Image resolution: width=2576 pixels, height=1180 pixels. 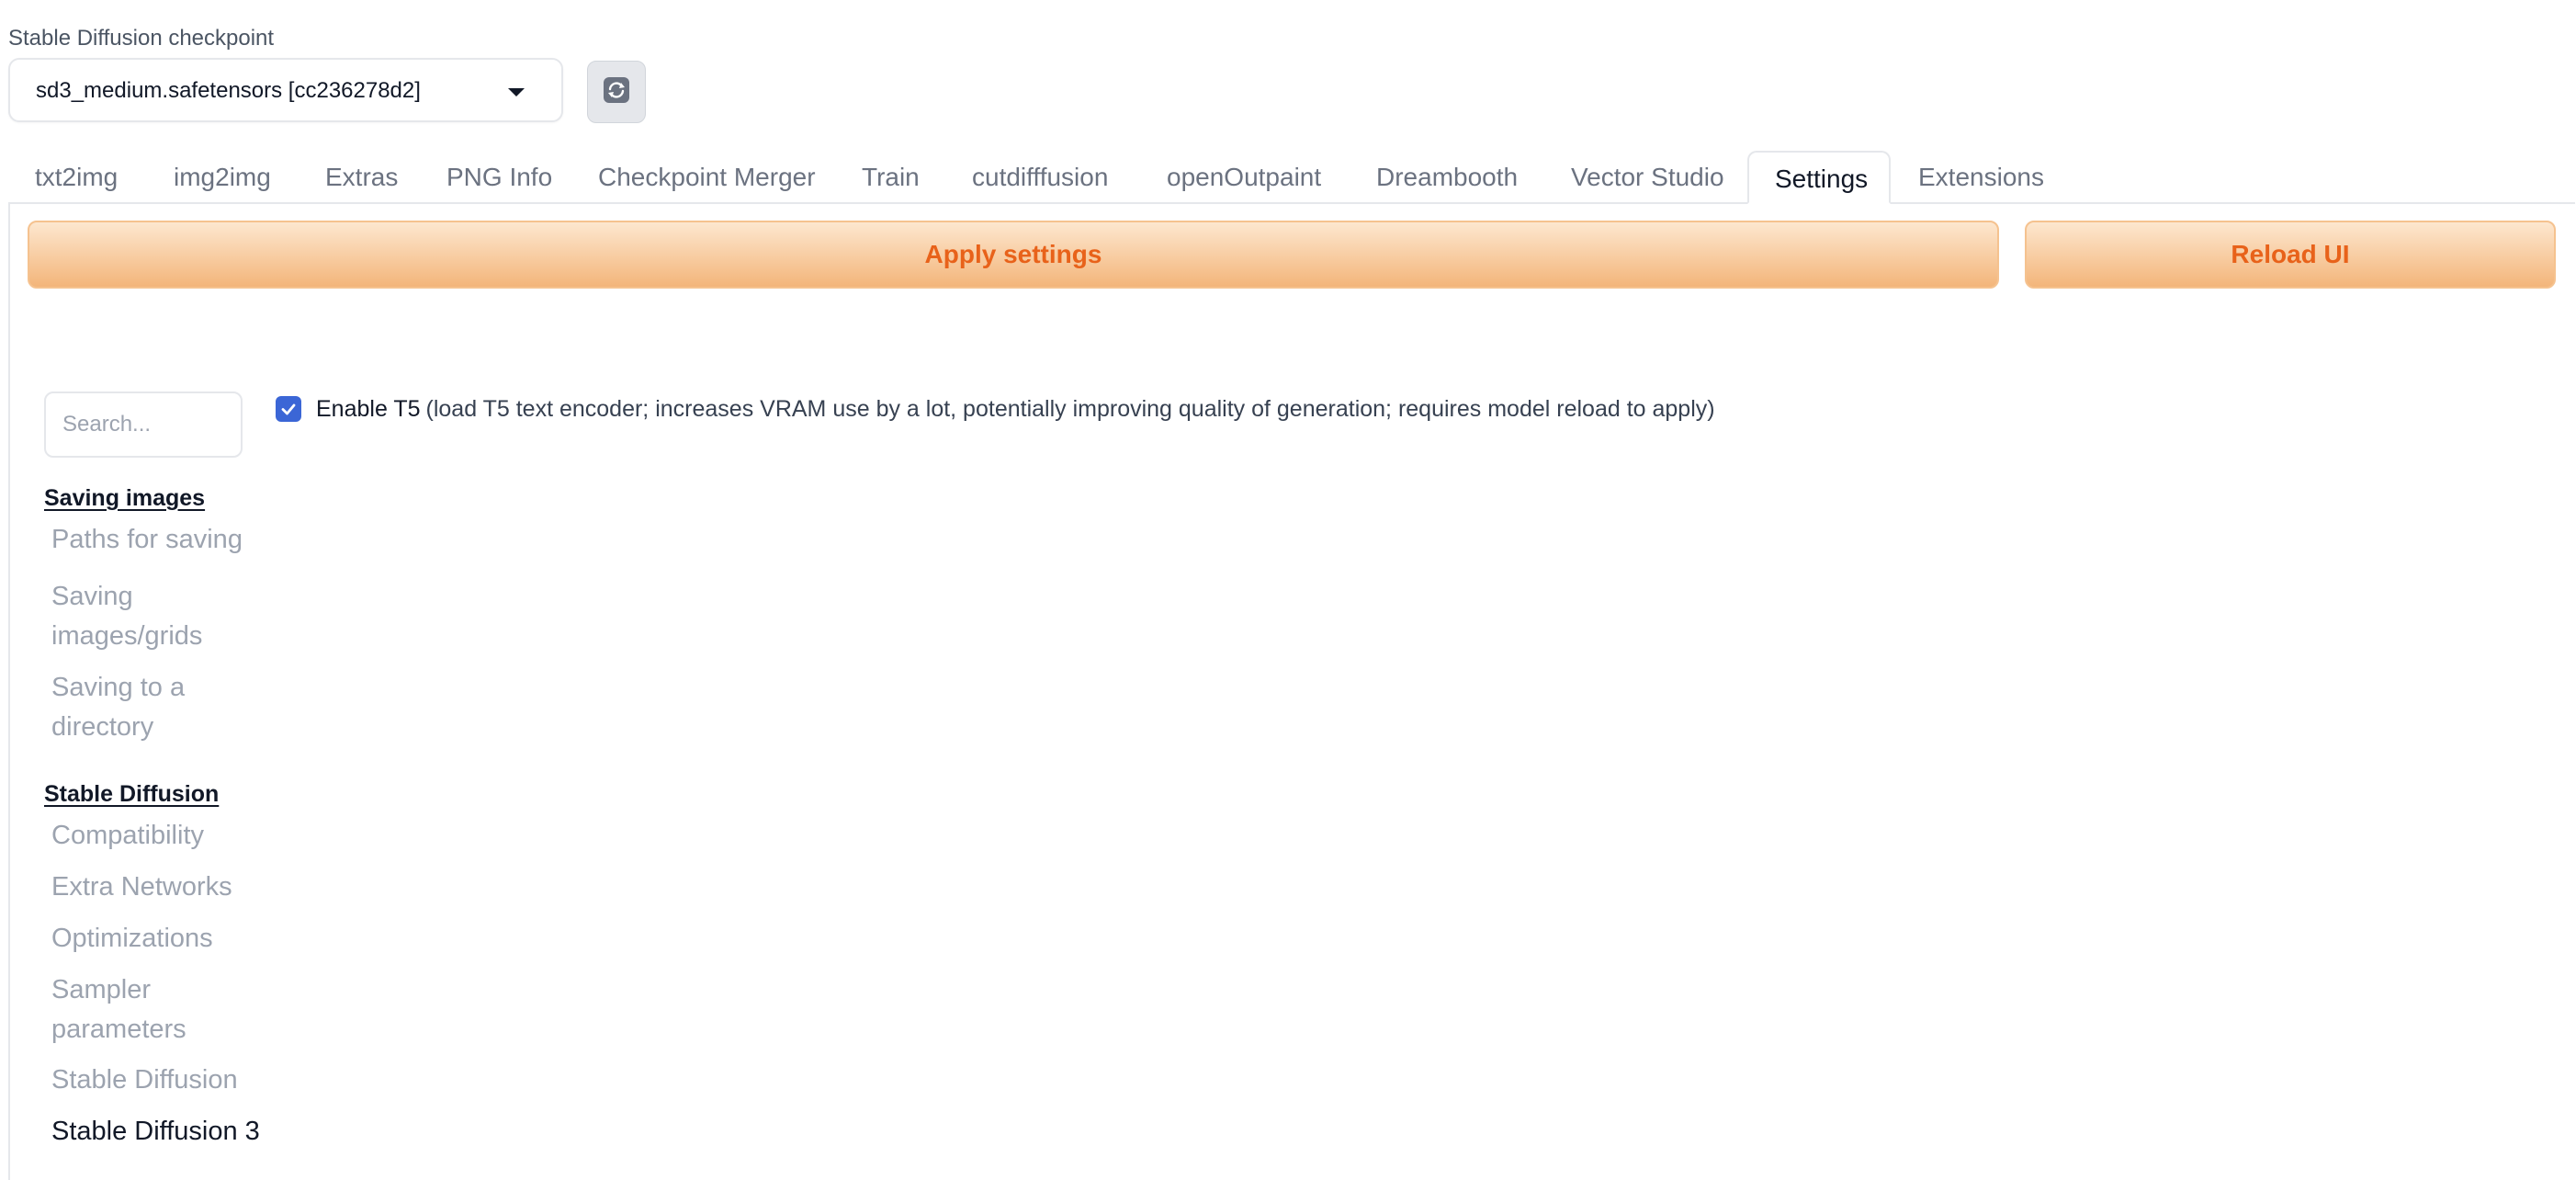 I want to click on tab-cutdifffusion: cutdifffusion, so click(x=1040, y=177).